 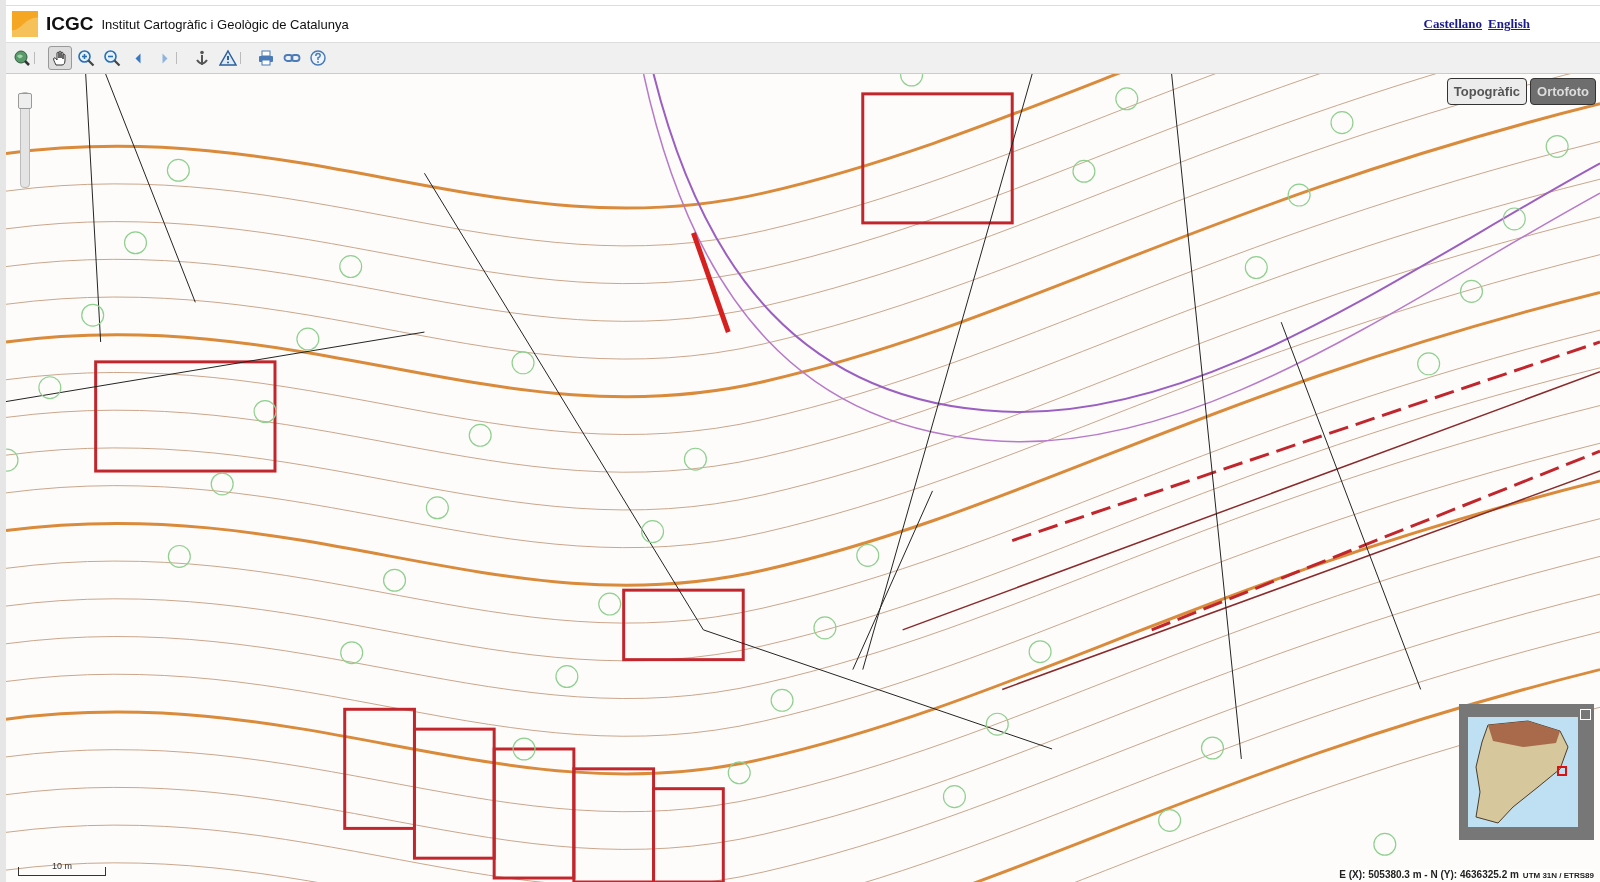 What do you see at coordinates (62, 867) in the screenshot?
I see `scale-label: 10 m` at bounding box center [62, 867].